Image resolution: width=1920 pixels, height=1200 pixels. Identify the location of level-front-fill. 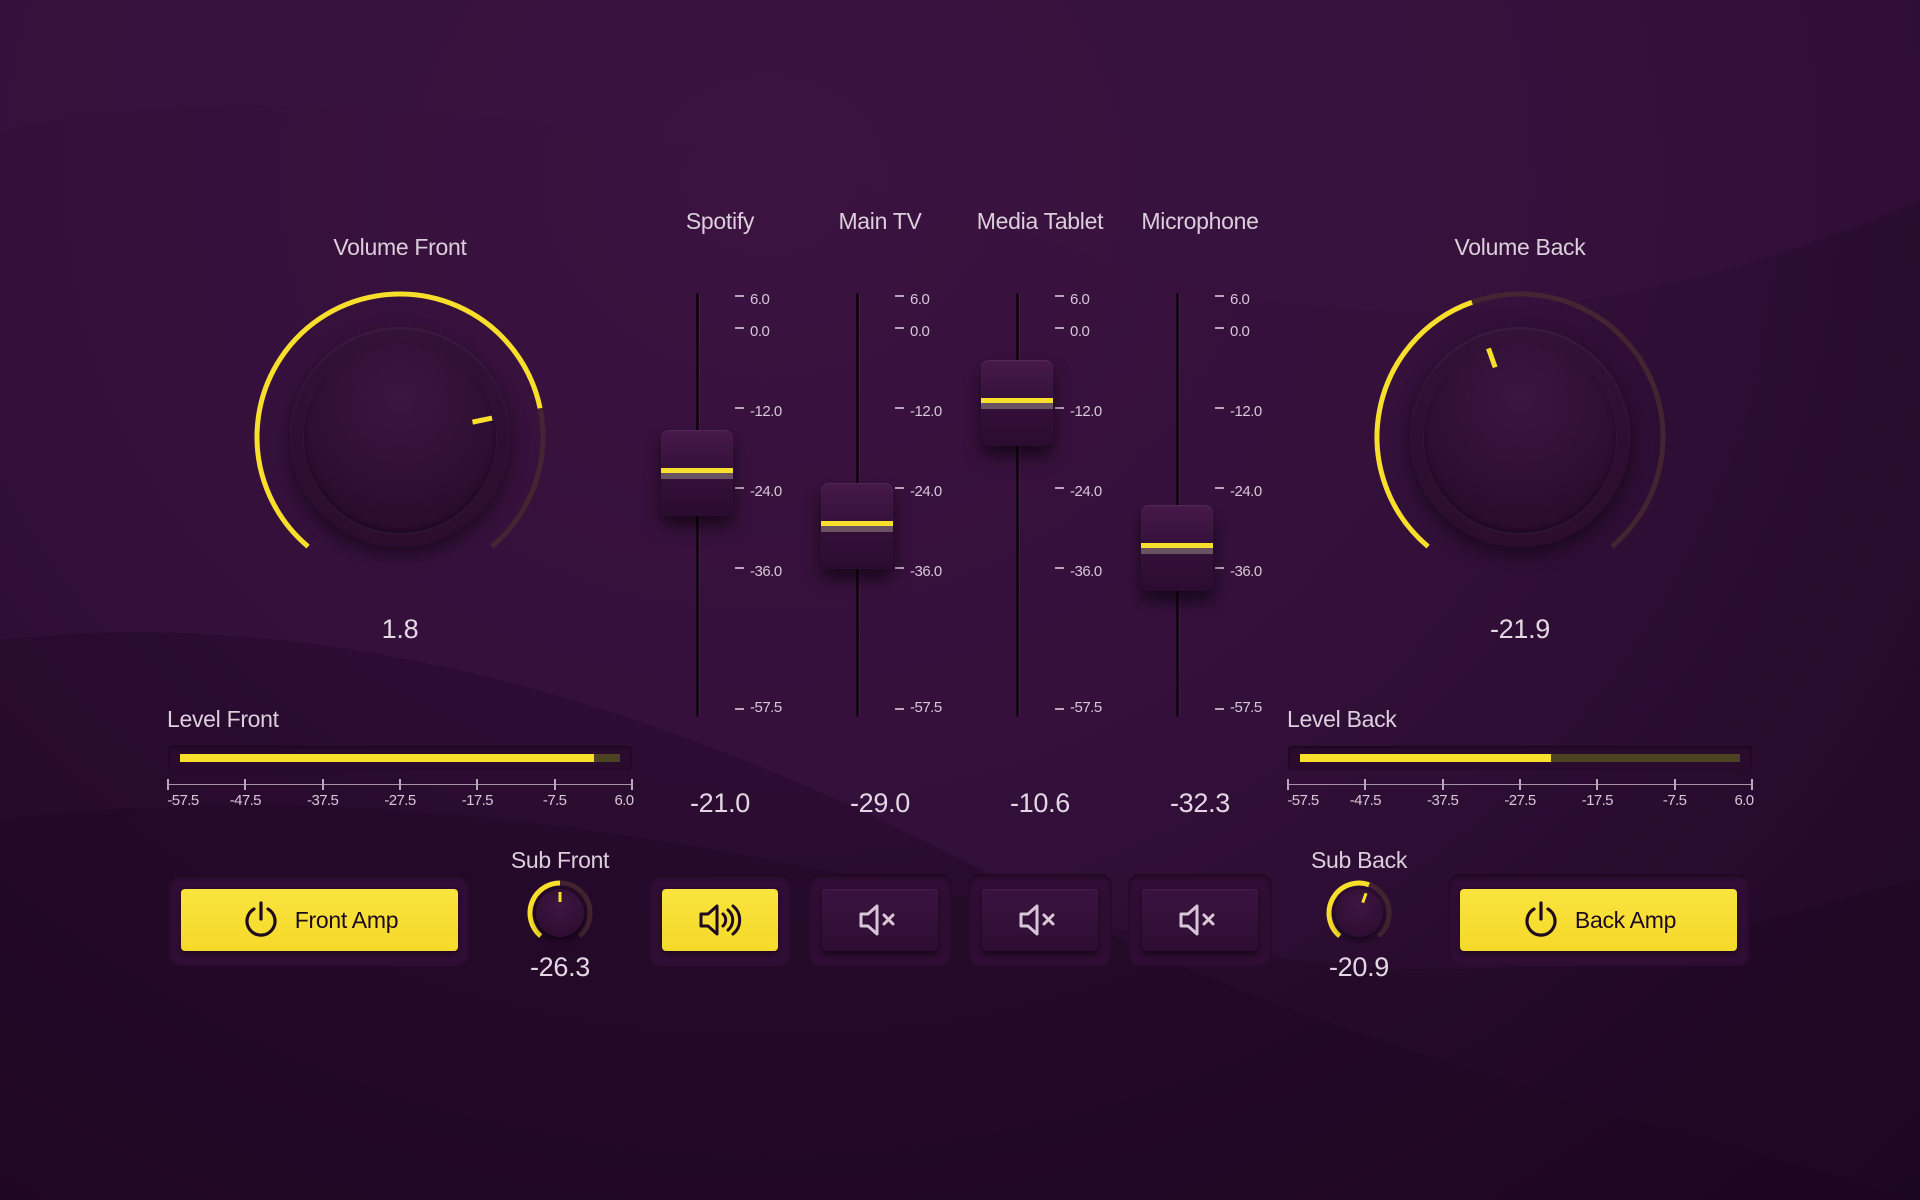
(387, 758).